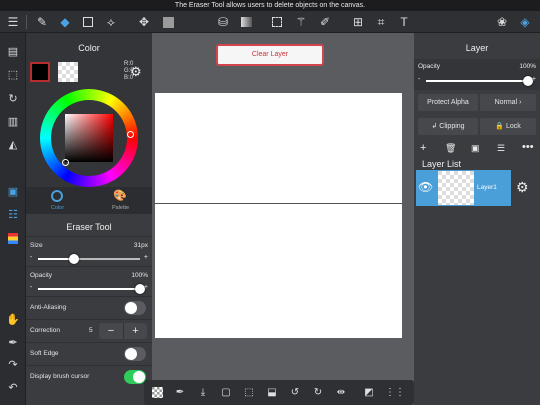  What do you see at coordinates (180, 392) in the screenshot?
I see `eyedropper-small-icon: ✒` at bounding box center [180, 392].